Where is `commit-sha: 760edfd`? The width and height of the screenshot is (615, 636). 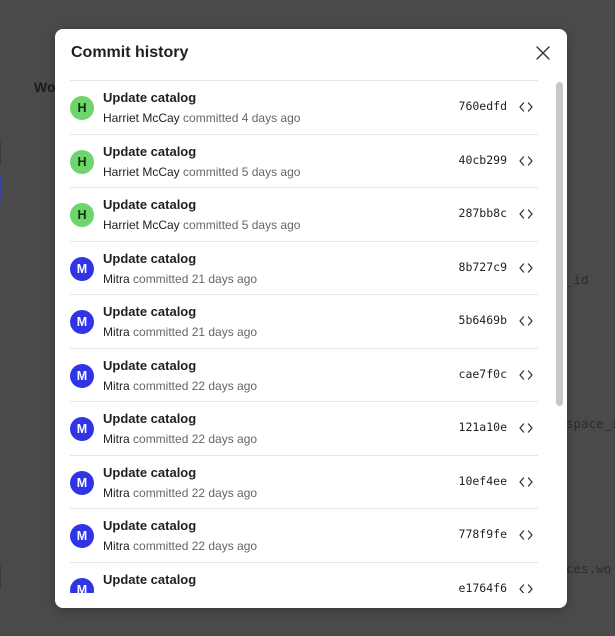 commit-sha: 760edfd is located at coordinates (483, 106).